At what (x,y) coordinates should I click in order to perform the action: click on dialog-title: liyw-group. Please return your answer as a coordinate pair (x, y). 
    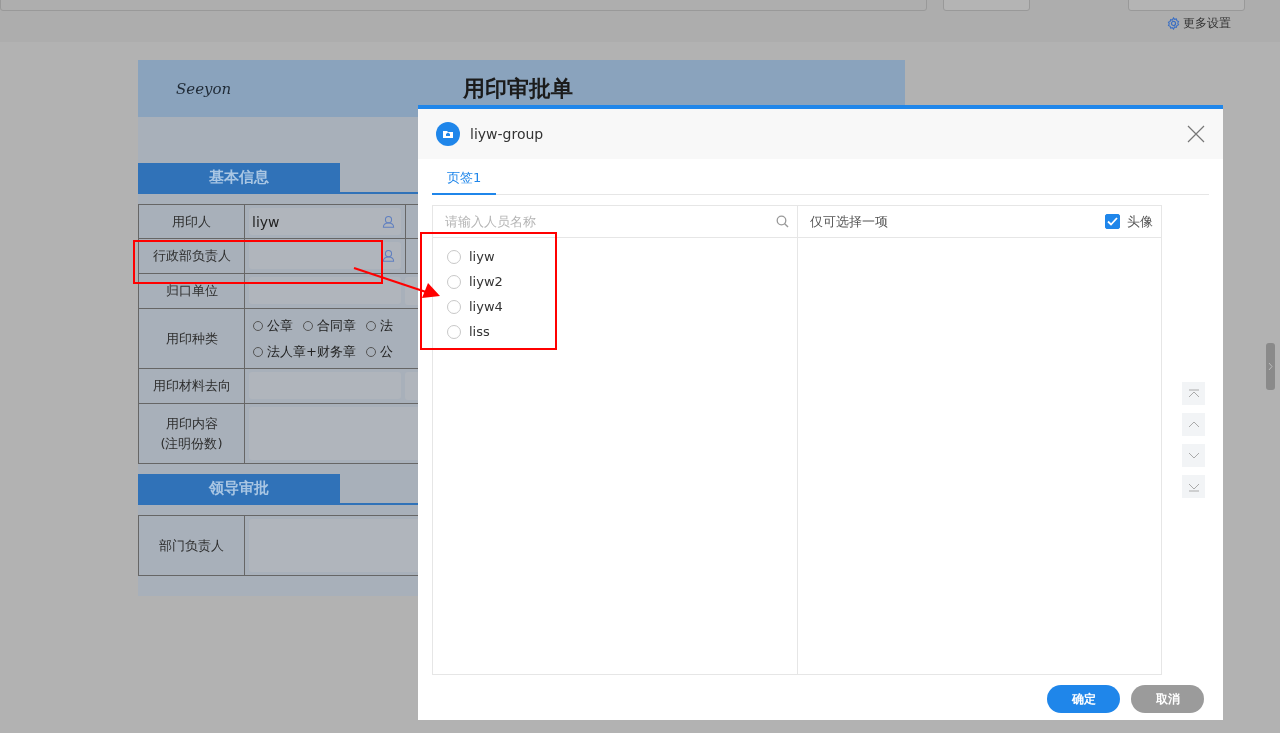
    Looking at the image, I should click on (507, 134).